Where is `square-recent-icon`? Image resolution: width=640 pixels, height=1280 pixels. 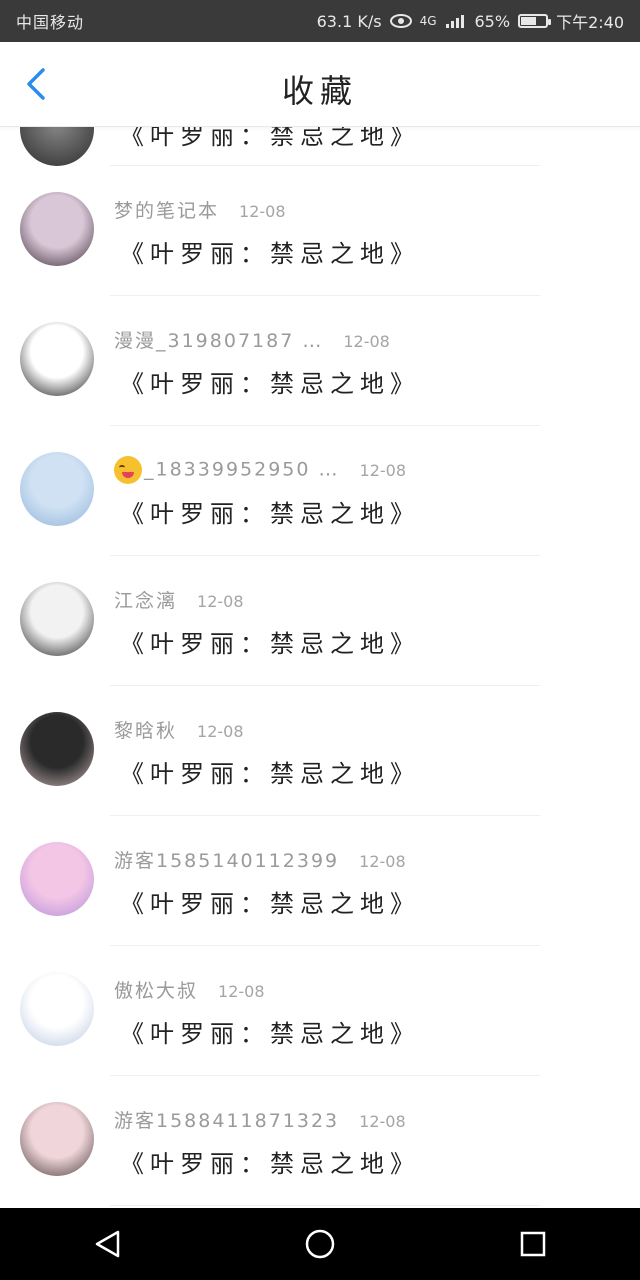 square-recent-icon is located at coordinates (533, 1244).